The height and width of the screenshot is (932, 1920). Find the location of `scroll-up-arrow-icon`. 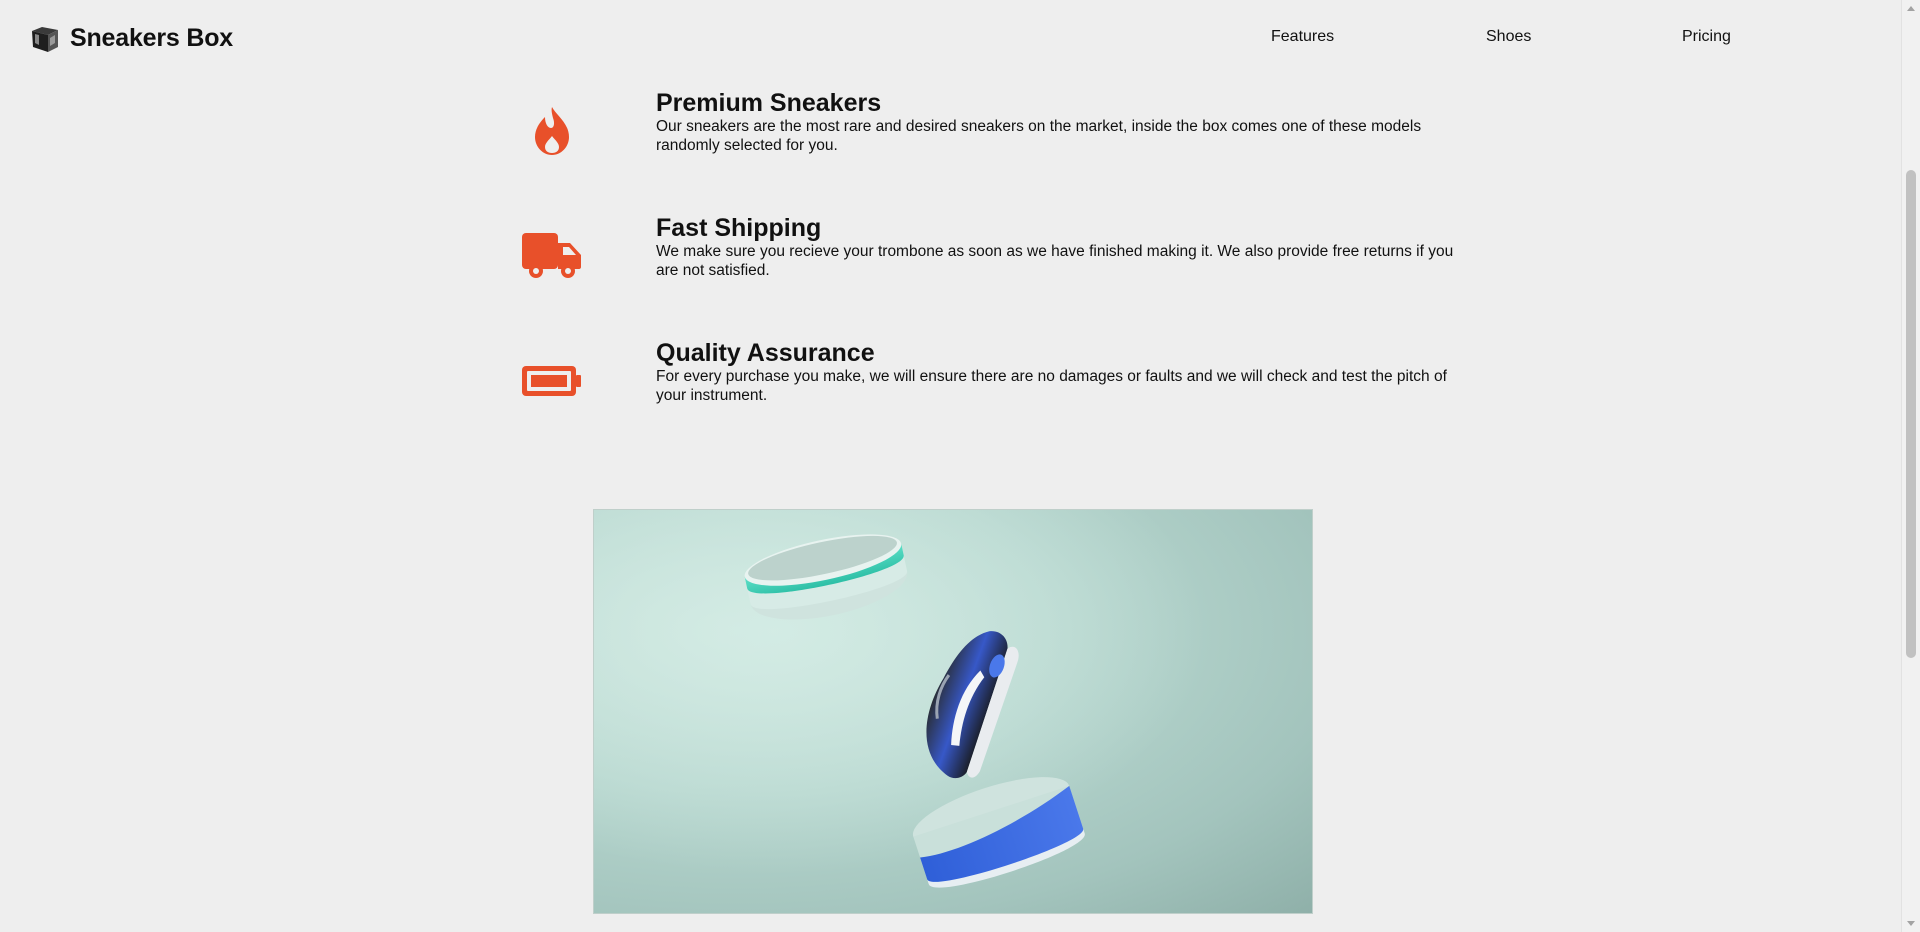

scroll-up-arrow-icon is located at coordinates (1911, 8).